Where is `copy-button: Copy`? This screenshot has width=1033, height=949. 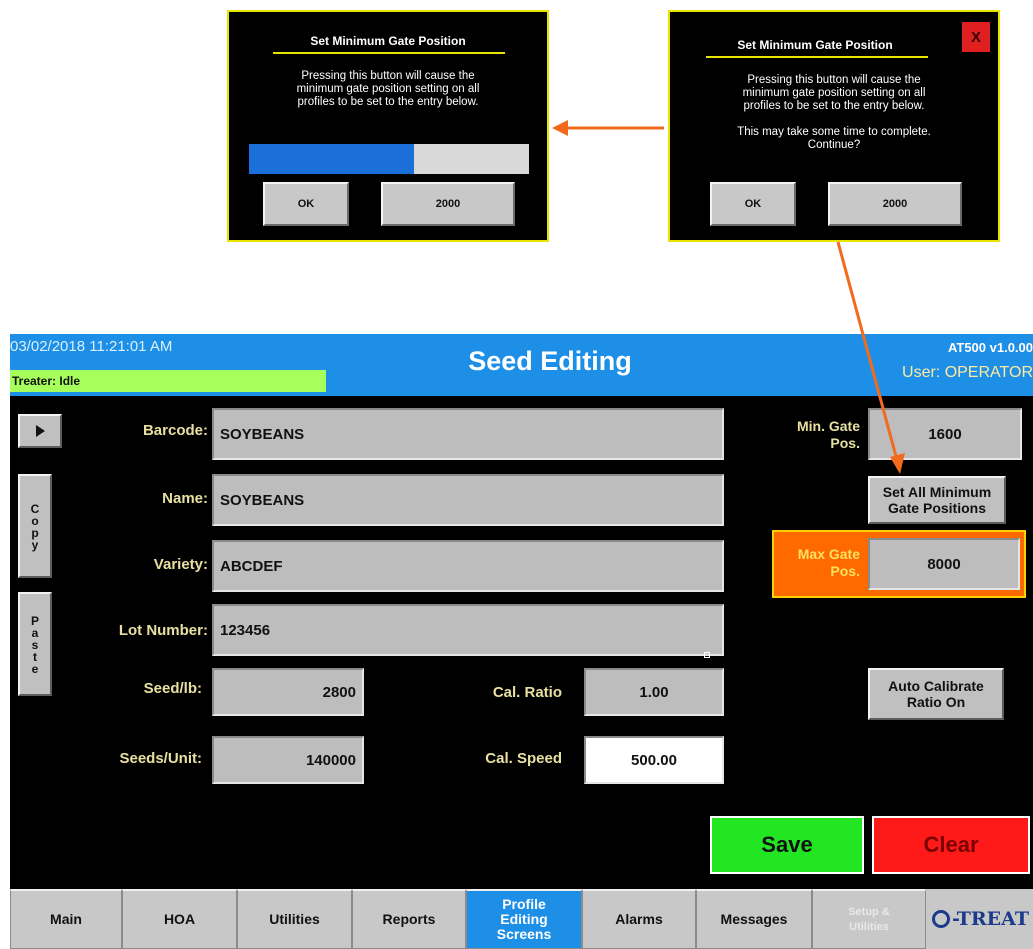
copy-button: Copy is located at coordinates (35, 526).